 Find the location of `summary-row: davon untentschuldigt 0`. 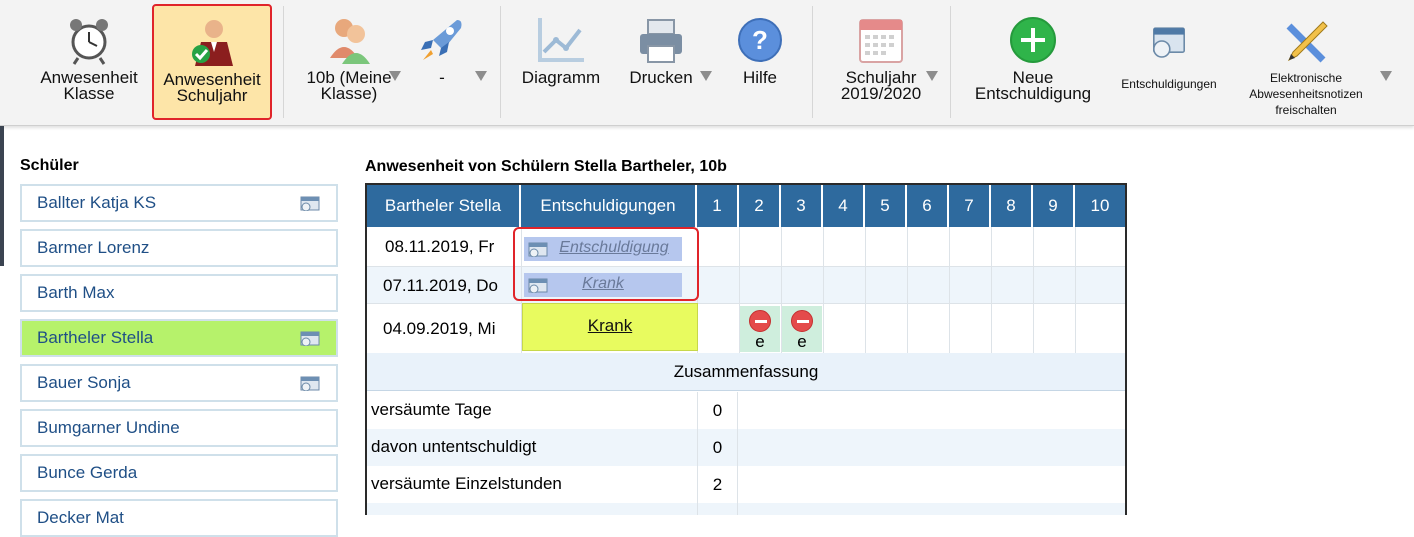

summary-row: davon untentschuldigt 0 is located at coordinates (746, 447).